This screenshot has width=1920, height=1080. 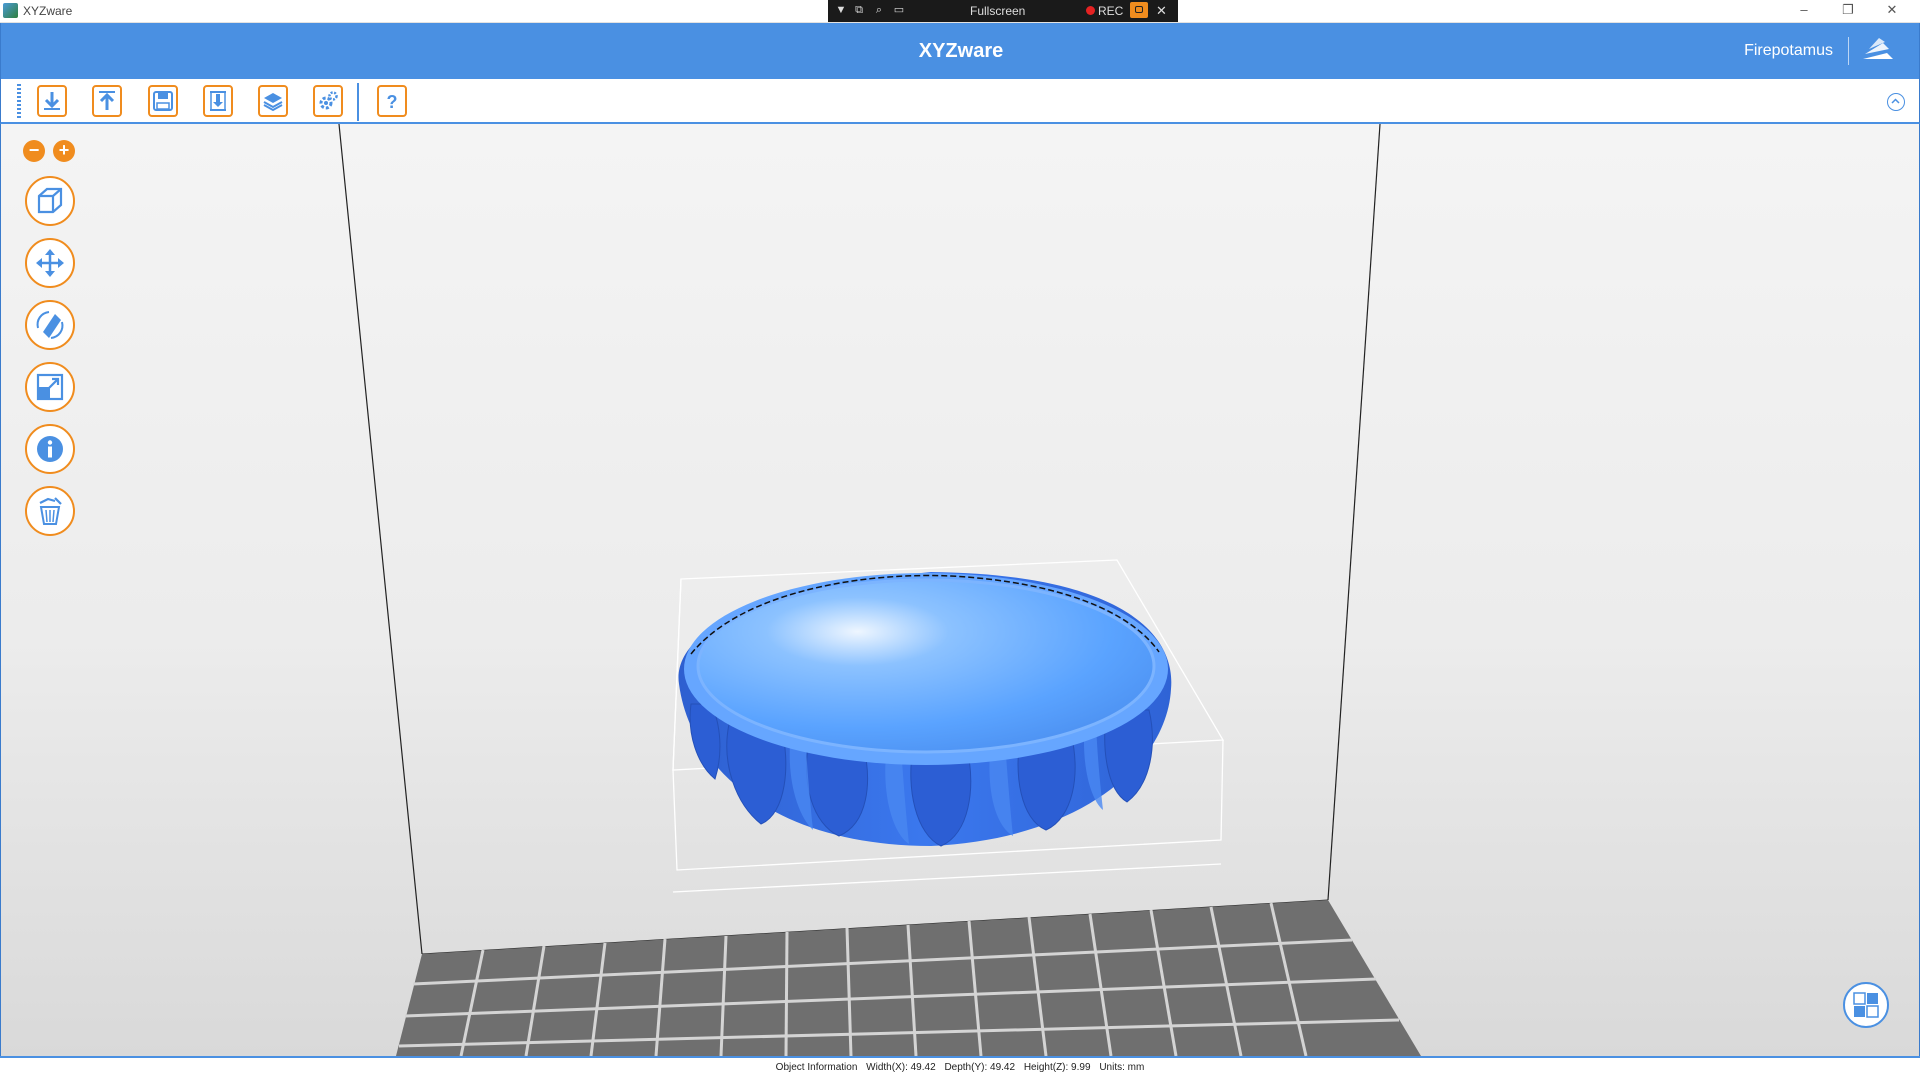 What do you see at coordinates (358, 102) in the screenshot?
I see `toolbar-divider` at bounding box center [358, 102].